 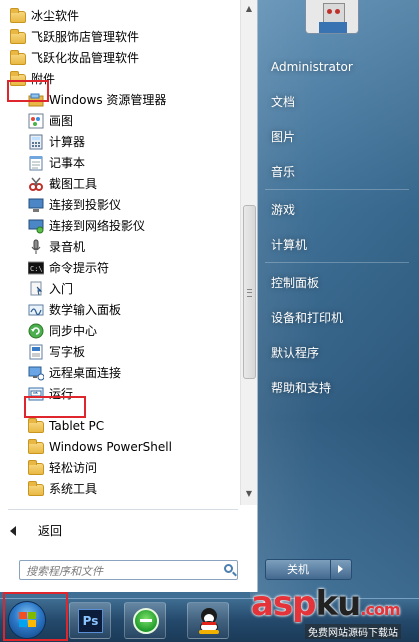 I want to click on projector-icon, so click(x=36, y=205).